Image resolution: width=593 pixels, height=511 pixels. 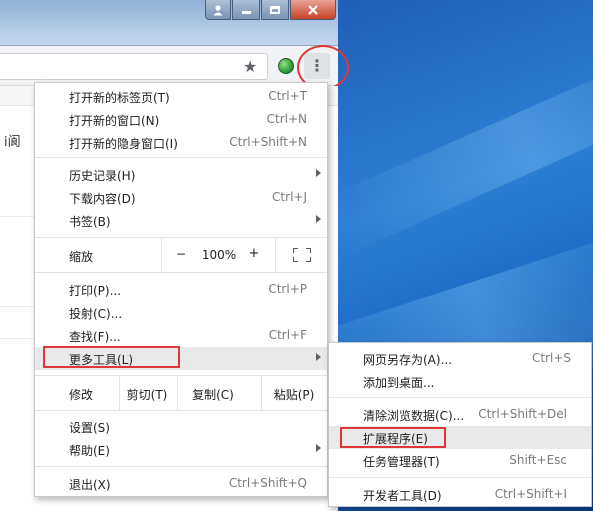 I want to click on extension-icon, so click(x=286, y=66).